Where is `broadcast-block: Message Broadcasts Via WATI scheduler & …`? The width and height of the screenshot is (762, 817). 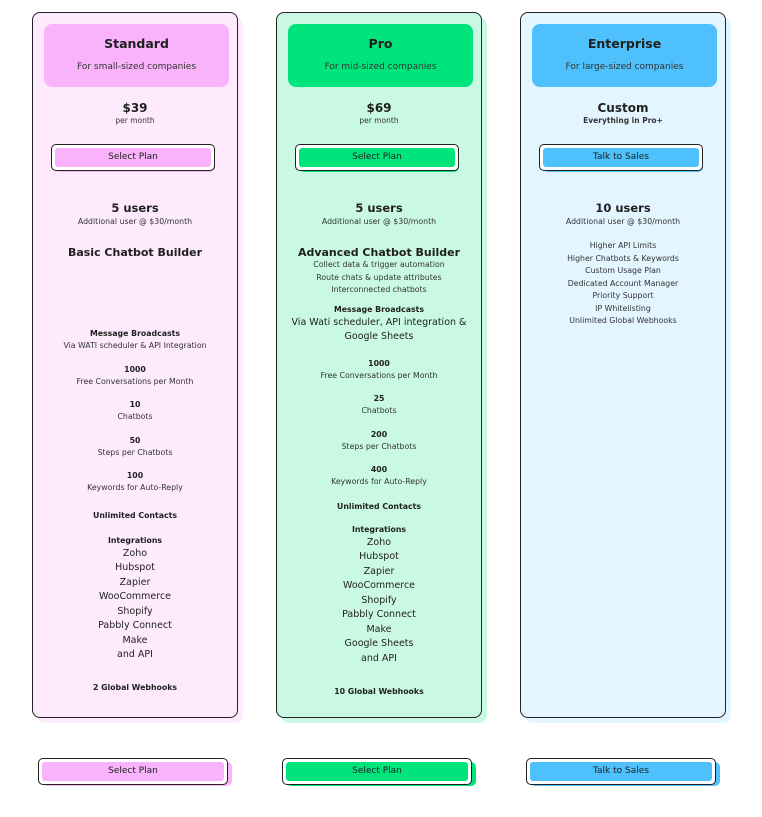 broadcast-block: Message Broadcasts Via WATI scheduler & … is located at coordinates (135, 340).